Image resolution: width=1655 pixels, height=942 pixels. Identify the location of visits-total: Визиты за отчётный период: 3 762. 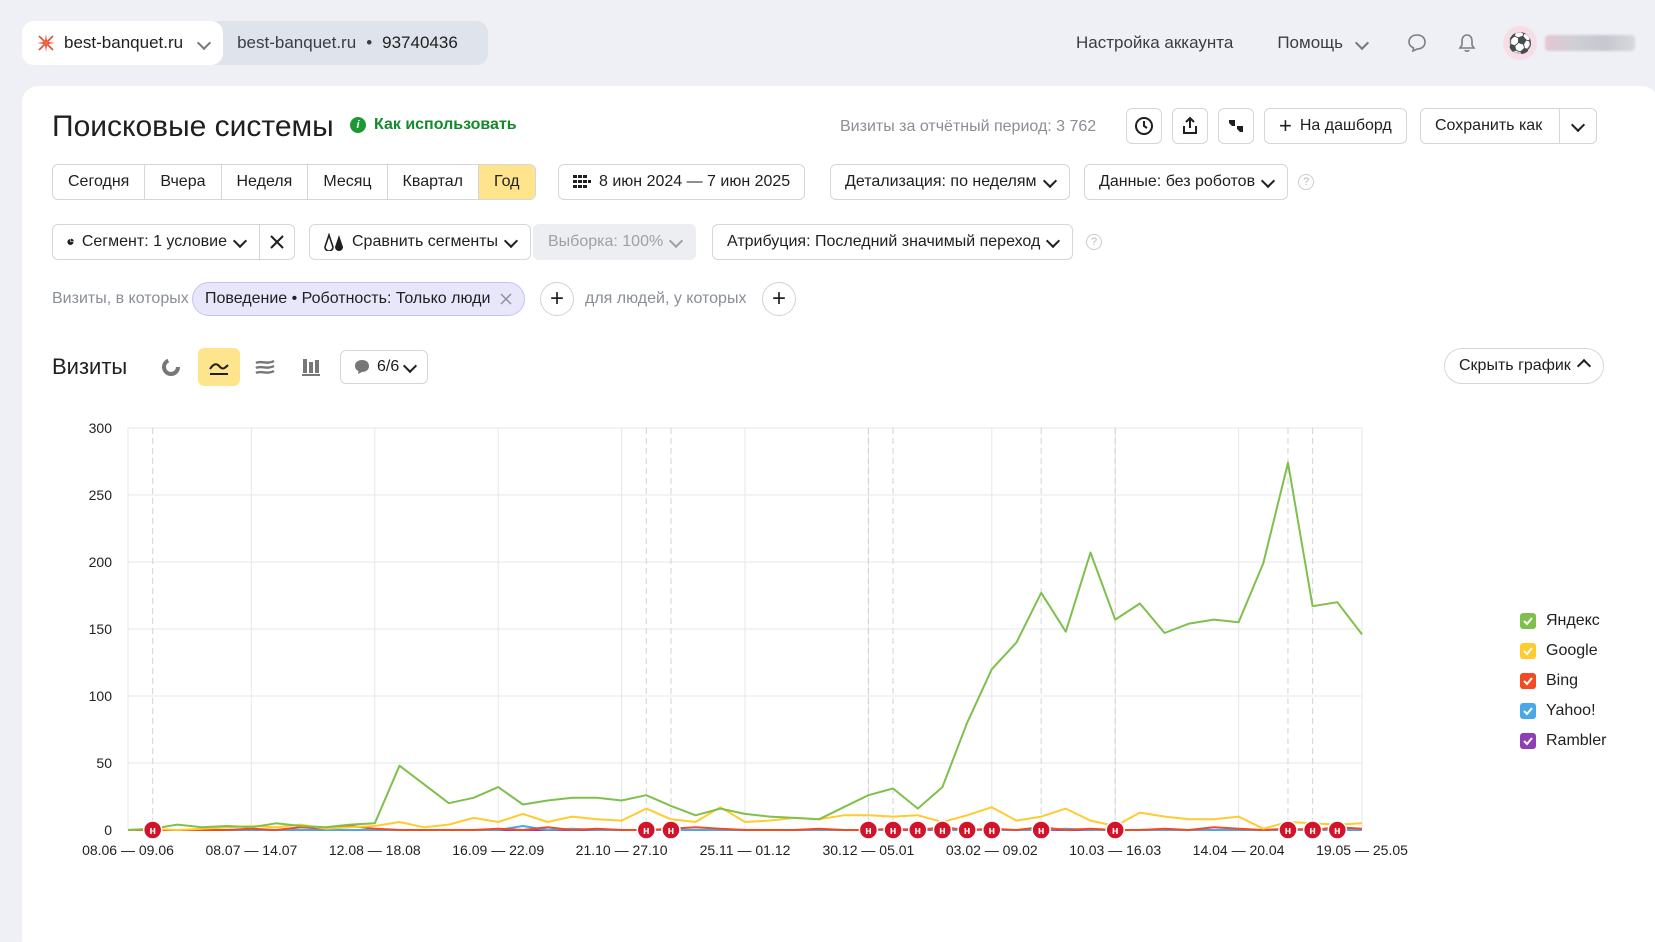
(968, 126).